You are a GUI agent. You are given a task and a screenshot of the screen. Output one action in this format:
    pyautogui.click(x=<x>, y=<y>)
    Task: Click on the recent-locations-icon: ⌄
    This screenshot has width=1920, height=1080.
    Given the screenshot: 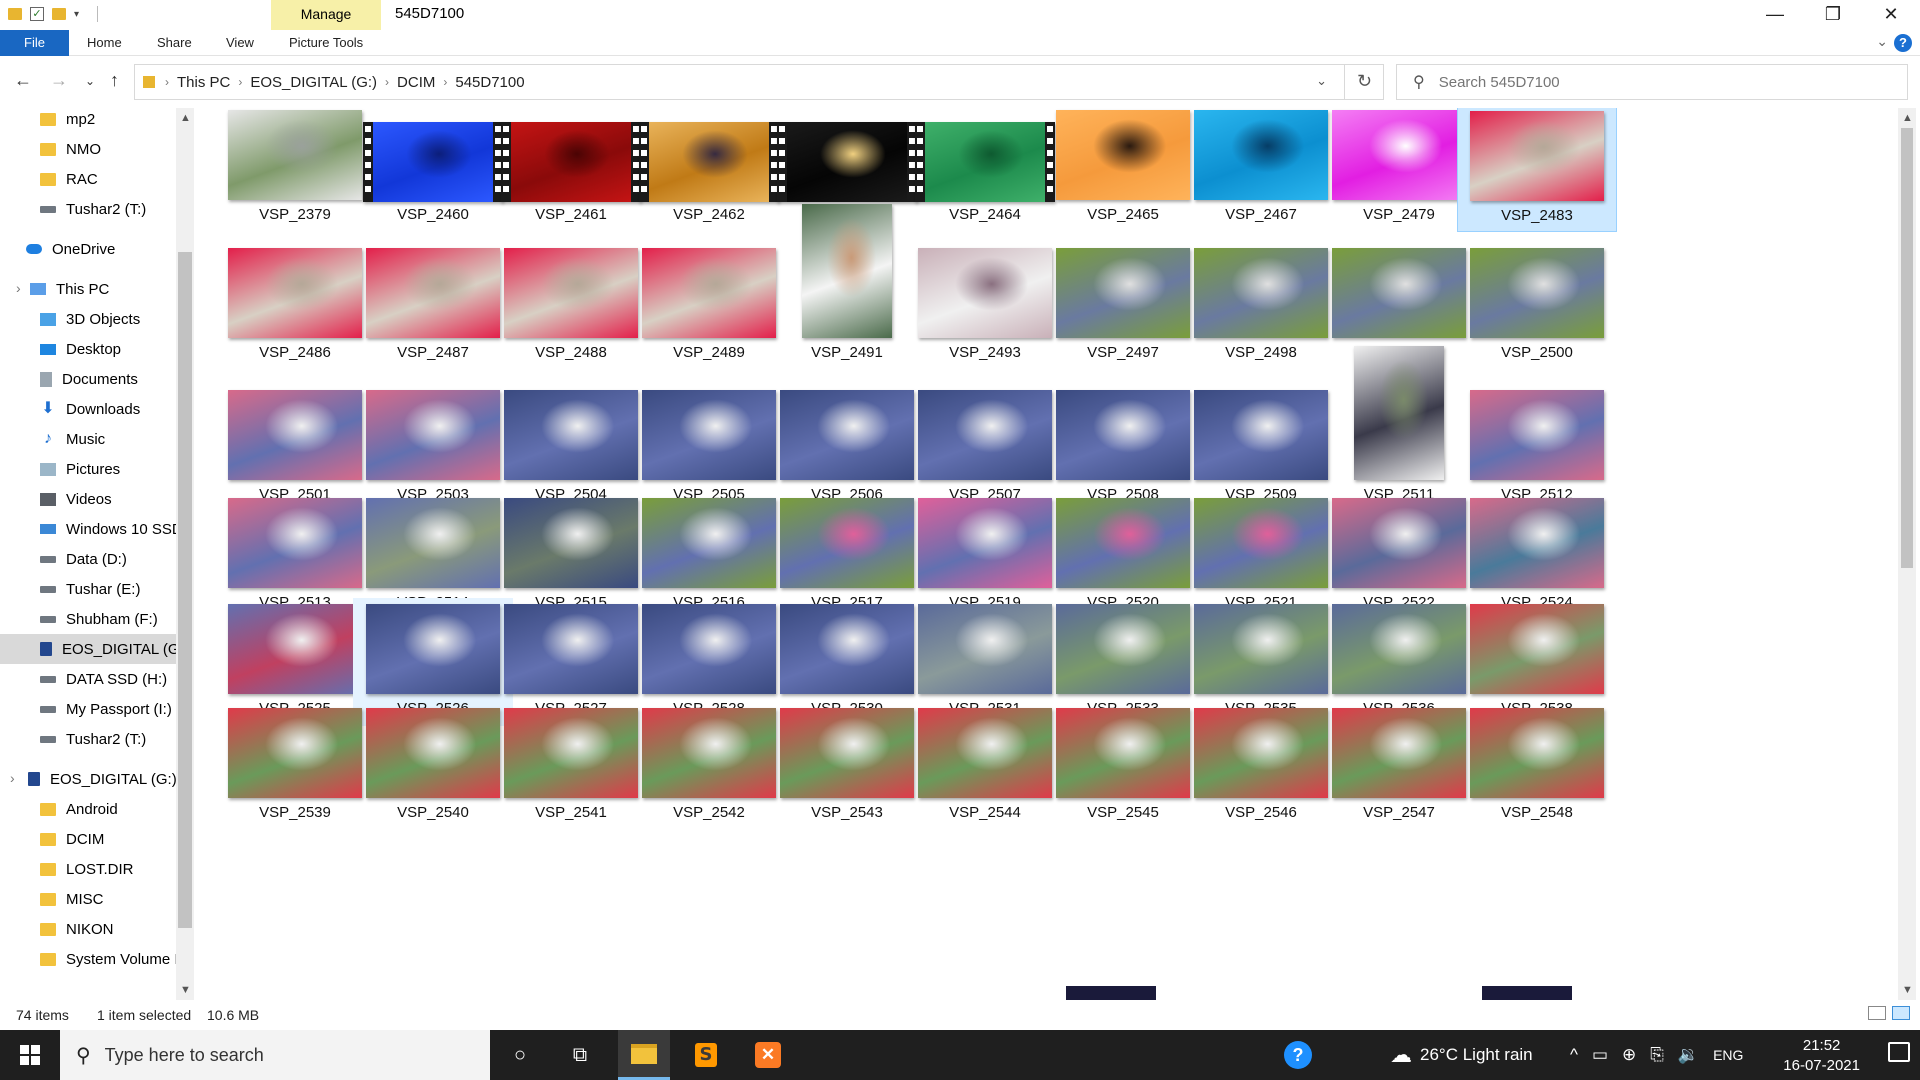 What is the action you would take?
    pyautogui.click(x=90, y=81)
    